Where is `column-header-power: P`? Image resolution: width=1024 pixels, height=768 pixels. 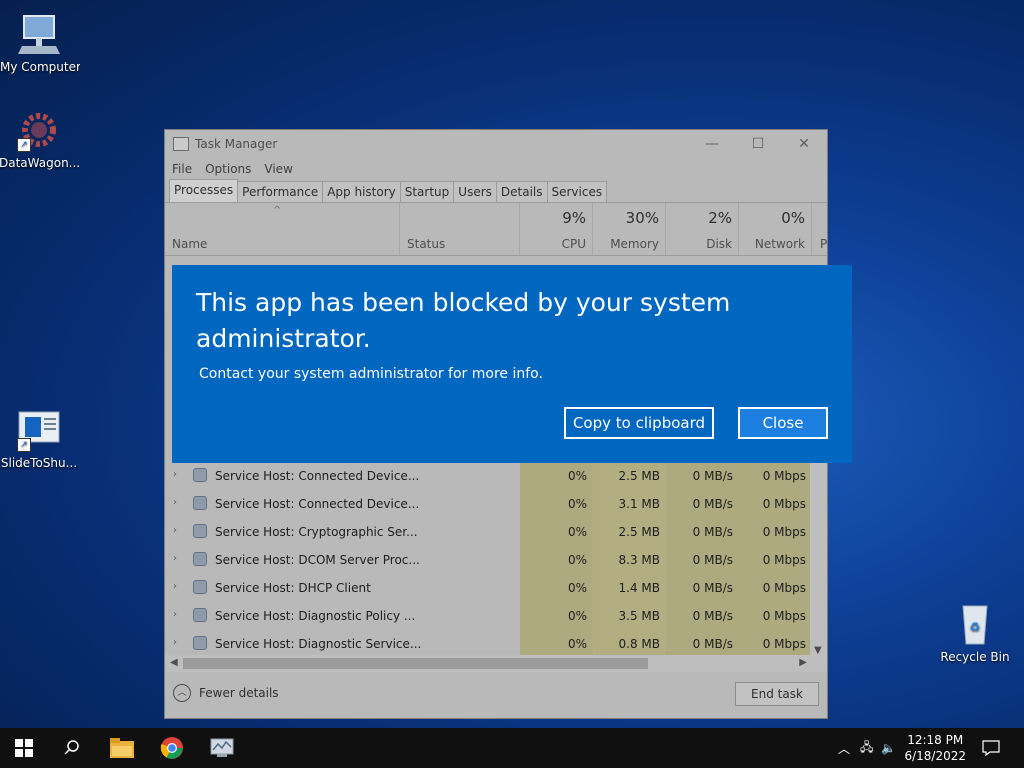
column-header-power: P is located at coordinates (820, 229).